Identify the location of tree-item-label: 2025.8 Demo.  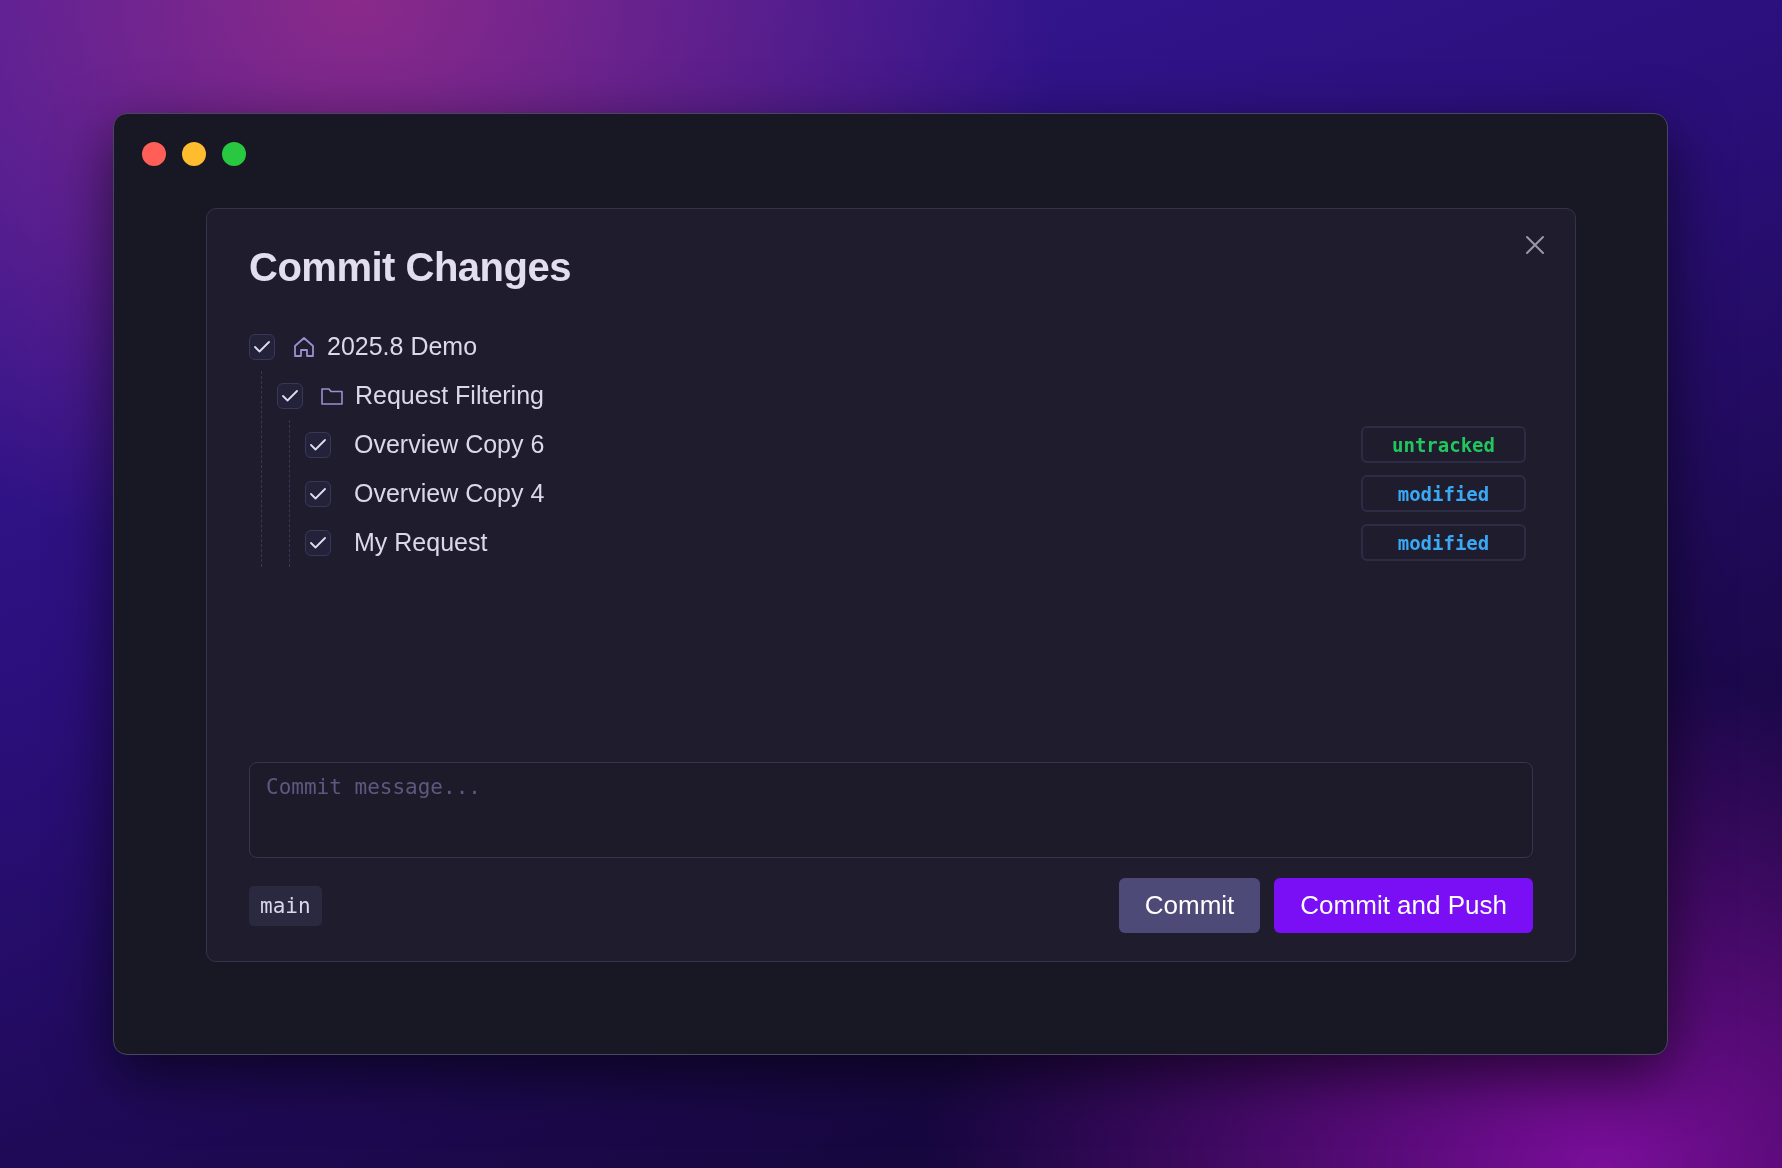
(402, 346).